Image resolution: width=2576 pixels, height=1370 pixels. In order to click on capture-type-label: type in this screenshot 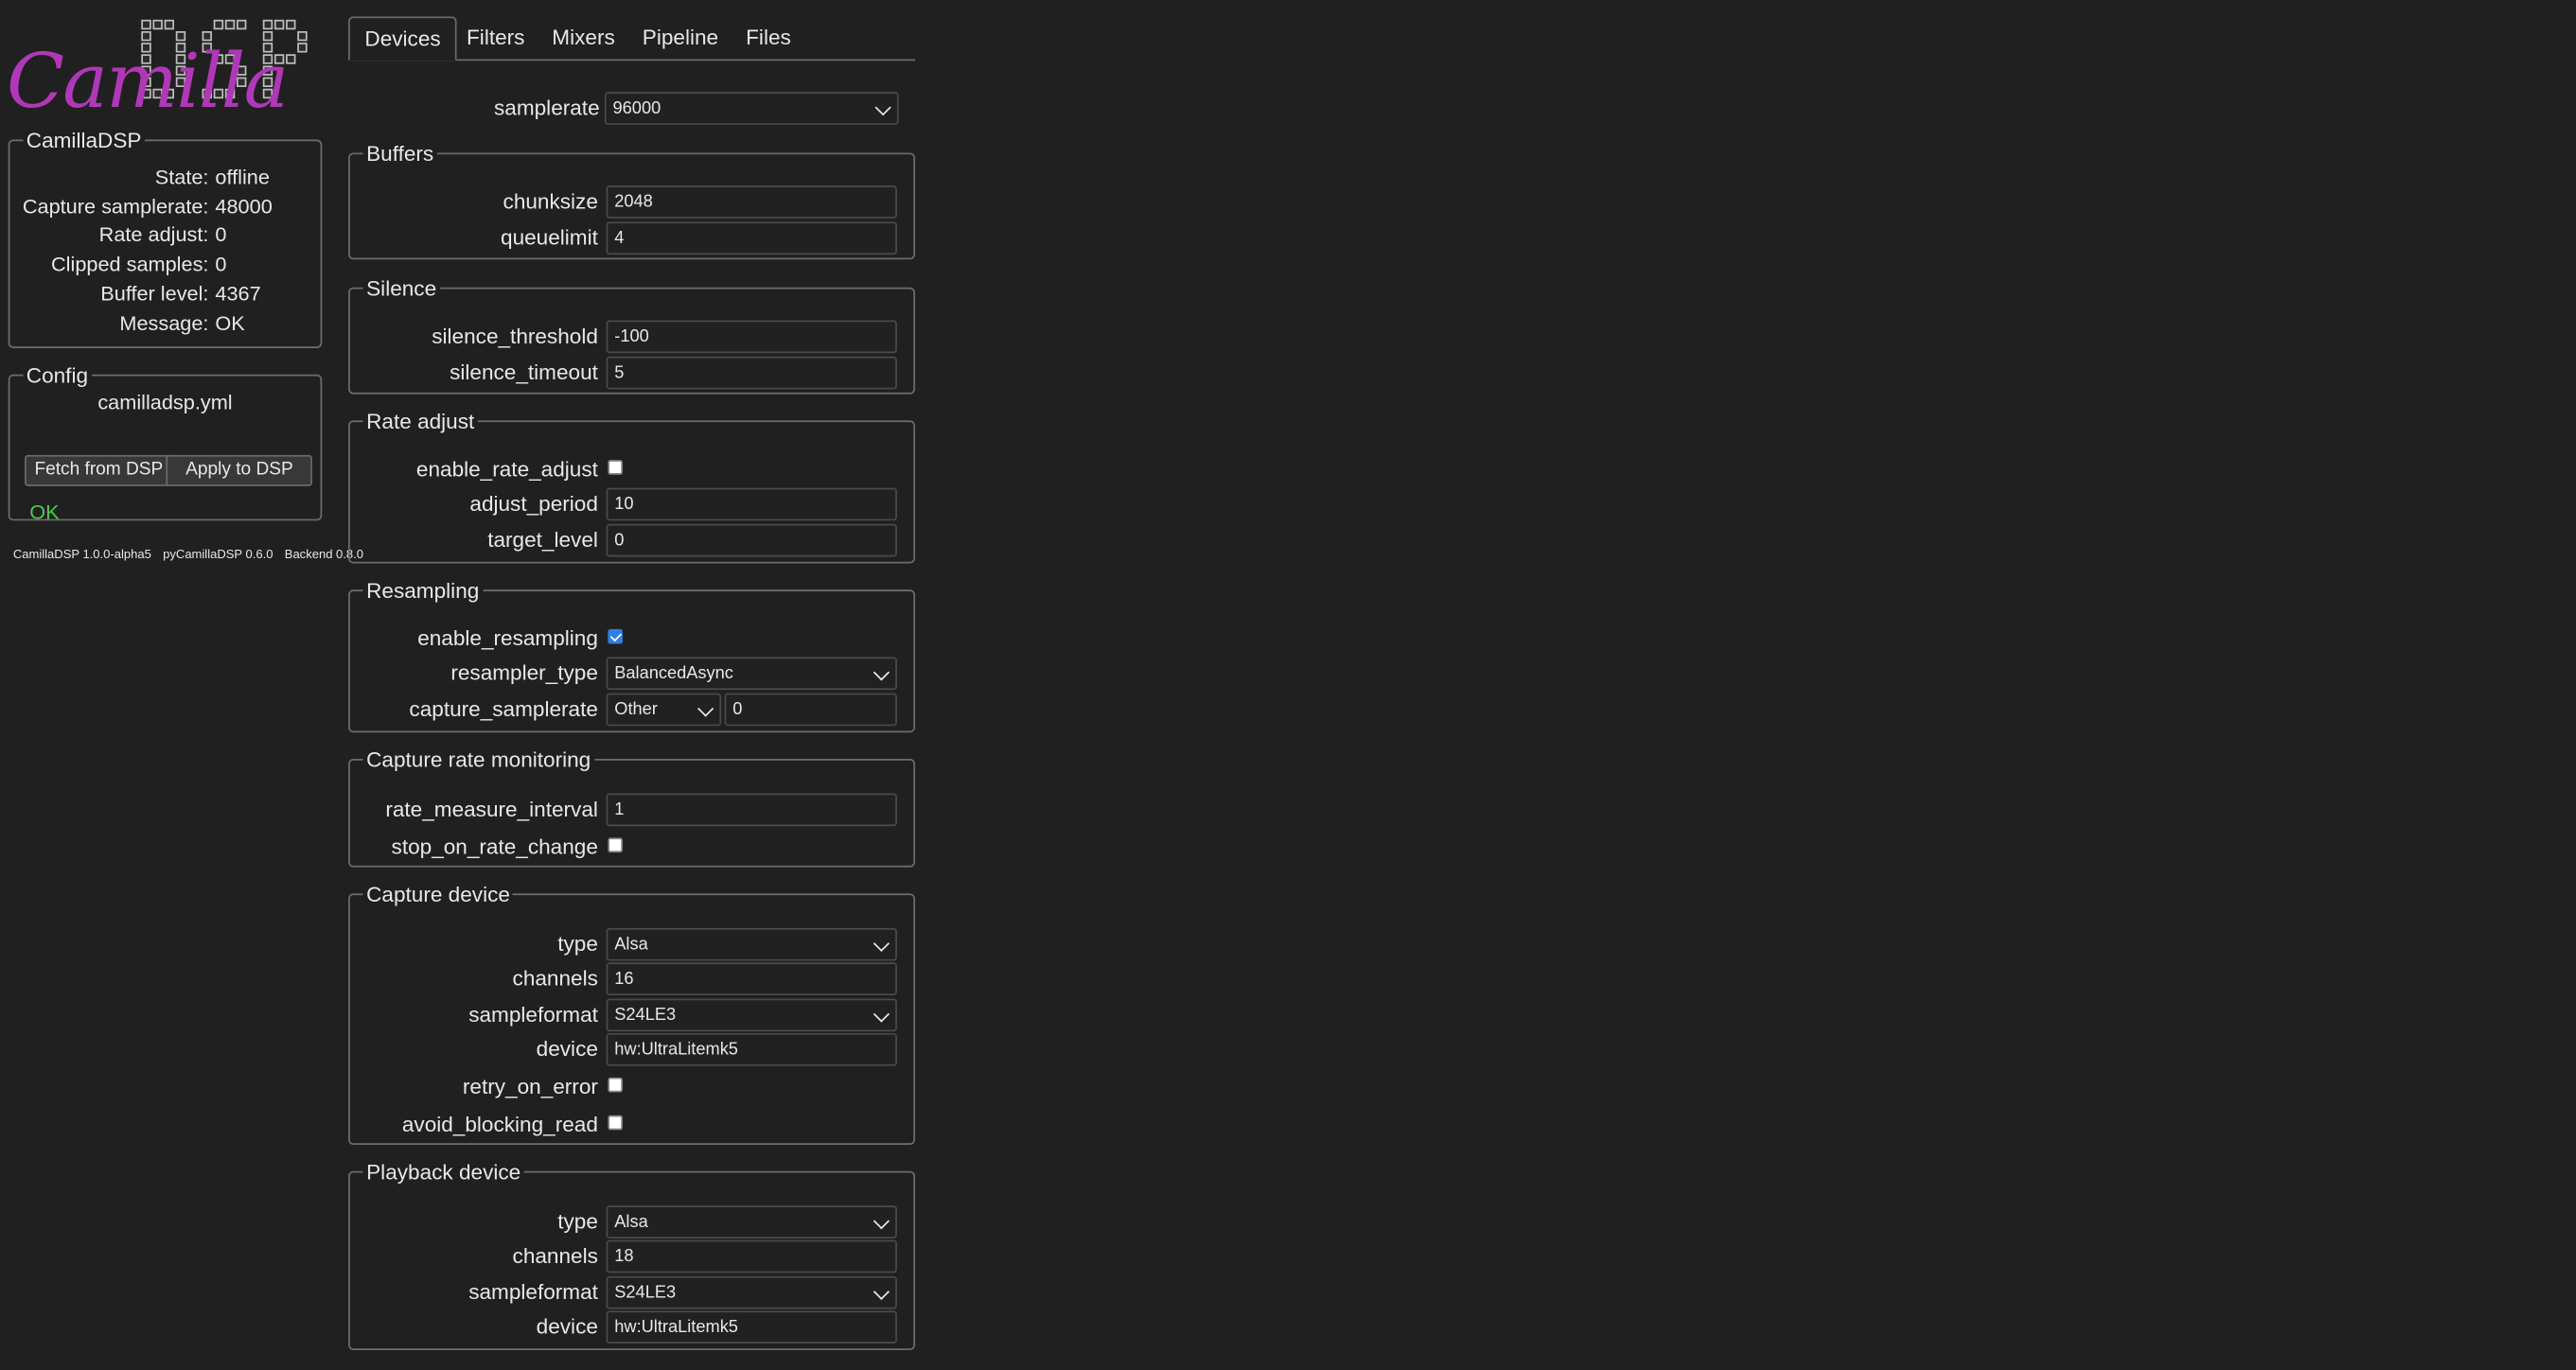, I will do `click(577, 944)`.